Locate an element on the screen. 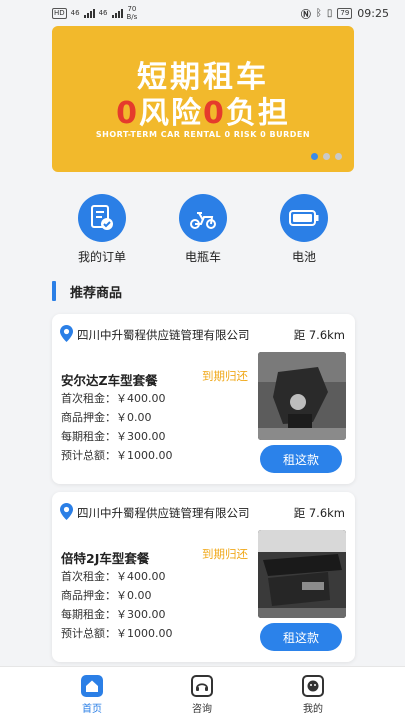  quick-menu-label: 电瓶车 is located at coordinates (202, 257).